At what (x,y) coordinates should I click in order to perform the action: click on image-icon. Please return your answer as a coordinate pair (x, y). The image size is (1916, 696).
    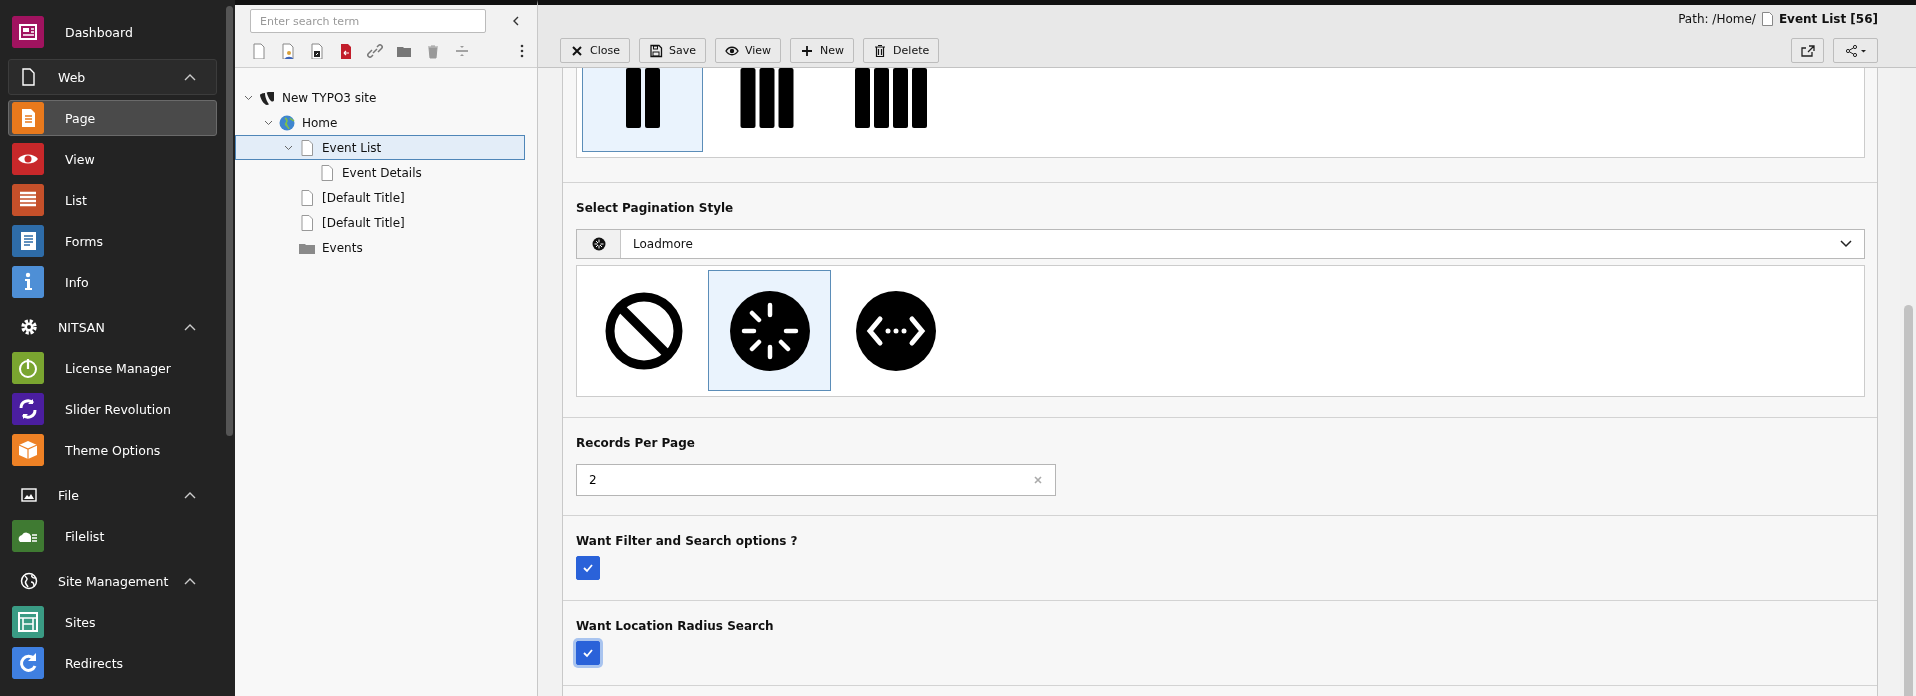
    Looking at the image, I should click on (29, 495).